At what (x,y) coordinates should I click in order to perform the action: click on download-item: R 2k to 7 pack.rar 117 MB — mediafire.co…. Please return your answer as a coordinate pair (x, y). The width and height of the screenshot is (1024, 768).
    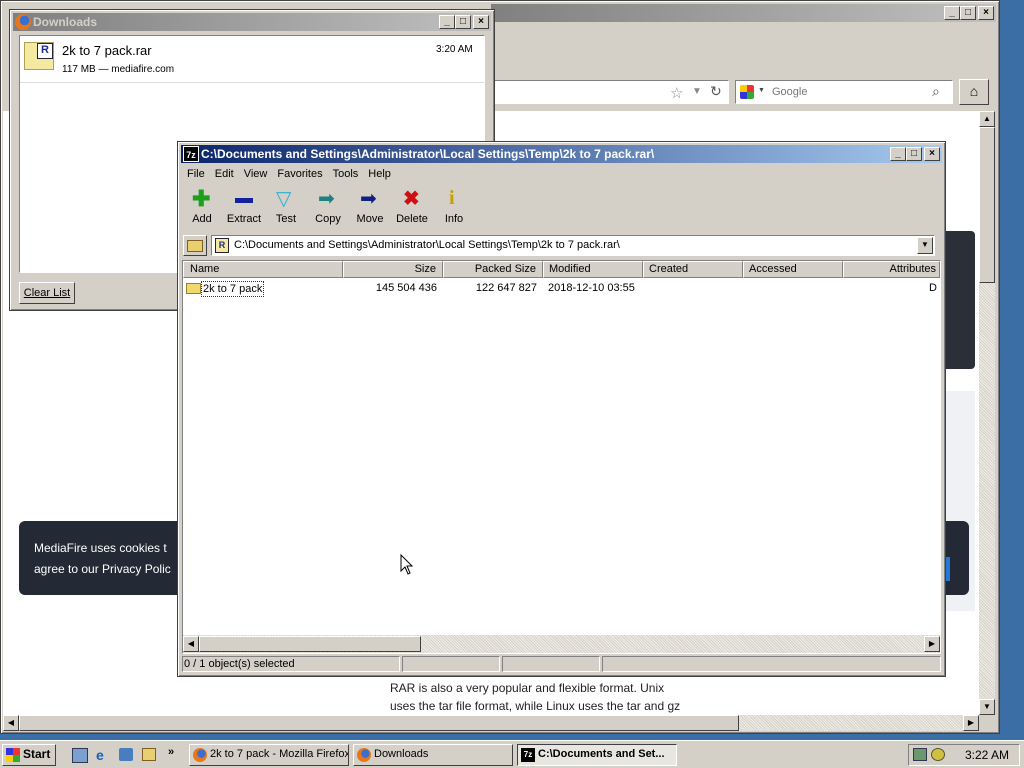
    Looking at the image, I should click on (252, 59).